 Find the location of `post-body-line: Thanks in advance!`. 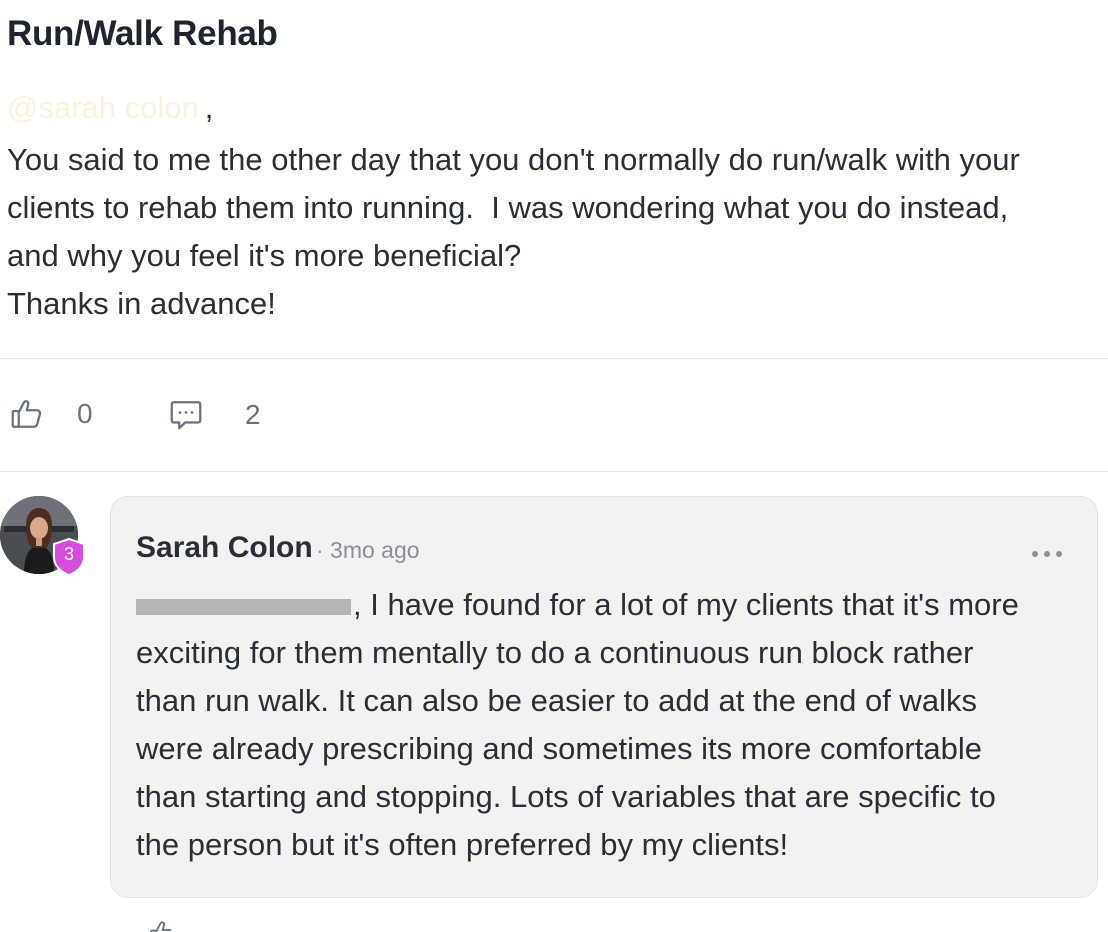

post-body-line: Thanks in advance! is located at coordinates (141, 303).